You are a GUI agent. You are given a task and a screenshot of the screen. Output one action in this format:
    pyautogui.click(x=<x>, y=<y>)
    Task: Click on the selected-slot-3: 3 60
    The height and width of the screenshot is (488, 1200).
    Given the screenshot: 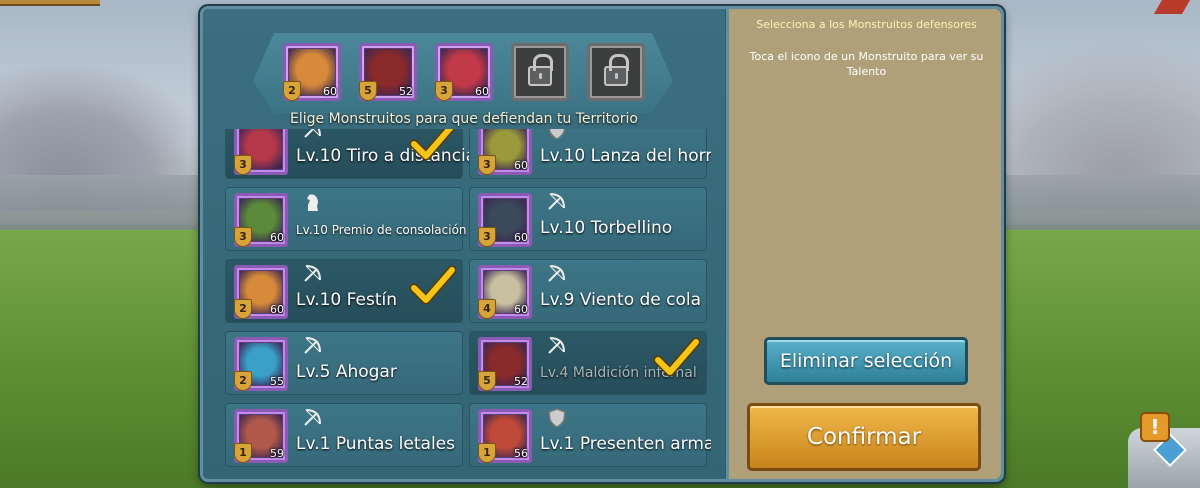 What is the action you would take?
    pyautogui.click(x=464, y=72)
    